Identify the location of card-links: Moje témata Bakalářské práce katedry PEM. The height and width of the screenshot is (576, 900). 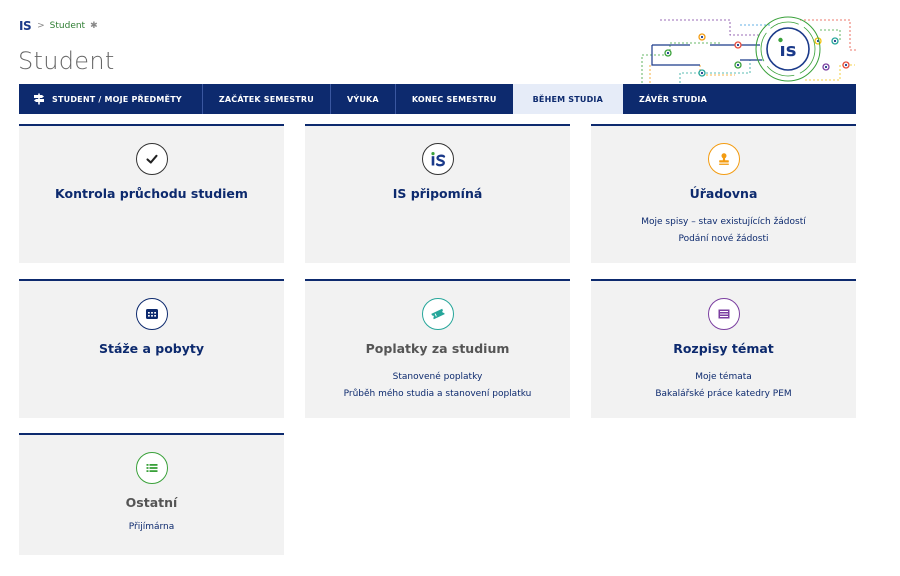
(723, 386).